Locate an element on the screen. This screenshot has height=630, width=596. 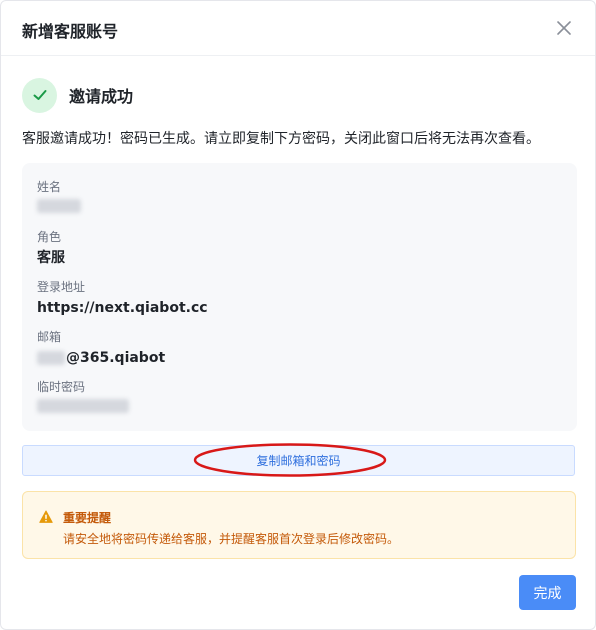
copy-email-password-button: 复制邮箱和密码 is located at coordinates (298, 460).